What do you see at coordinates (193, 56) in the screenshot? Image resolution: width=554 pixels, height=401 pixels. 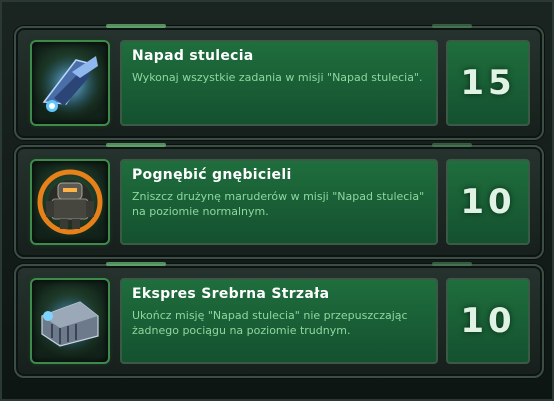 I see `achievement-title: Napad stulecia` at bounding box center [193, 56].